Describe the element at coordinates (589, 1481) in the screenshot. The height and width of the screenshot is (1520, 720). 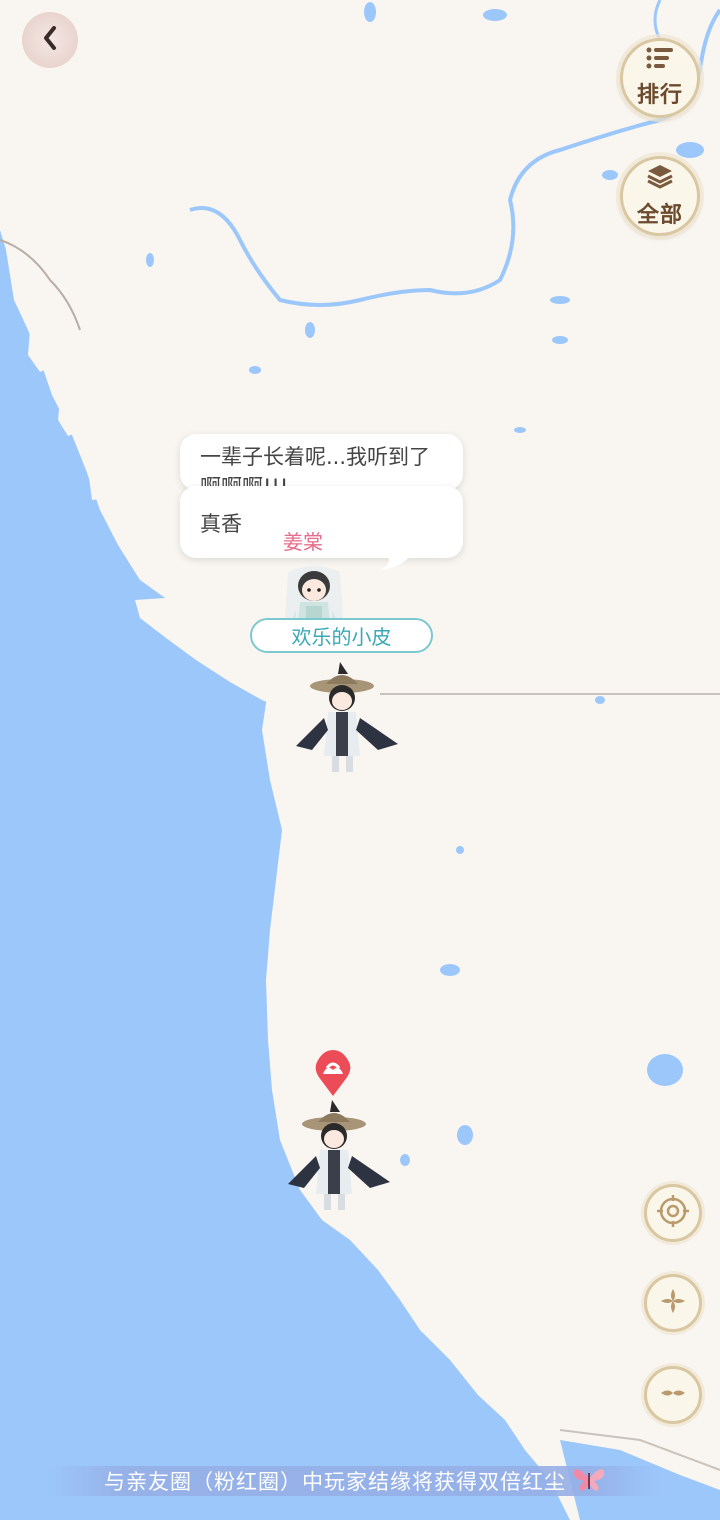
I see `butterfly-icon` at that location.